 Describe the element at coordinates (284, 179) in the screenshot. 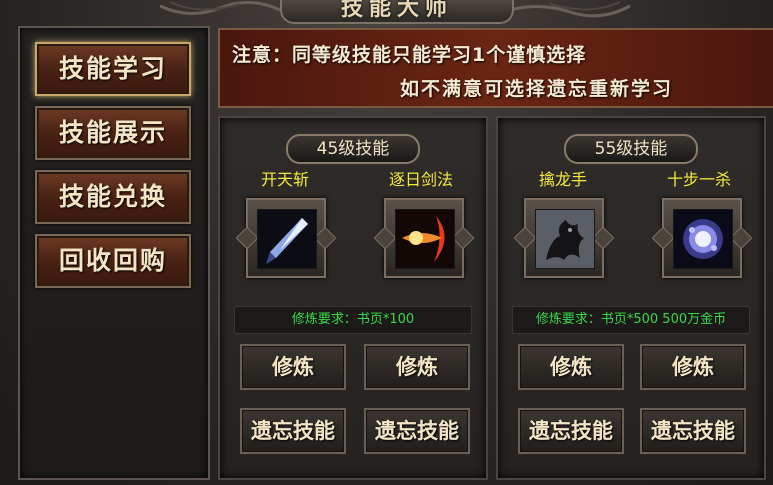

I see `skill-name: 开天斩` at that location.